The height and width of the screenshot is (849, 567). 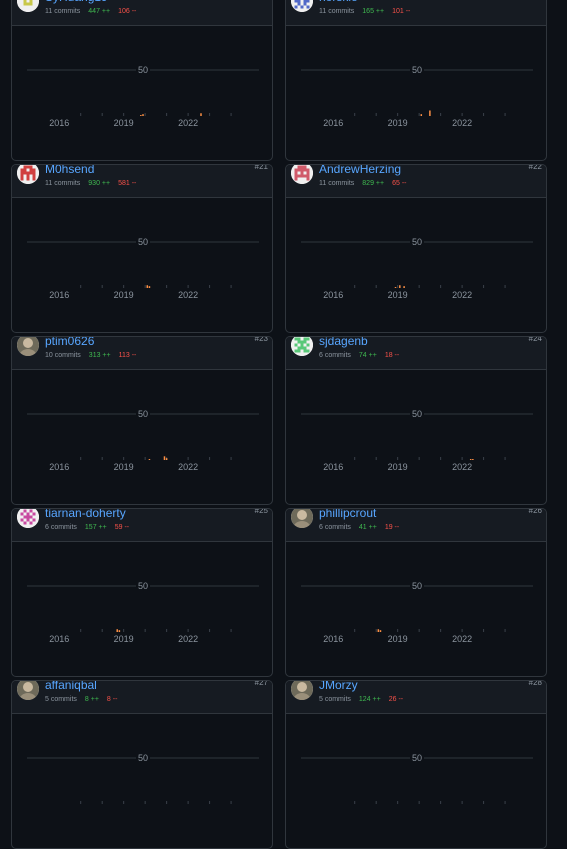 What do you see at coordinates (535, 167) in the screenshot?
I see `rank-label: #22` at bounding box center [535, 167].